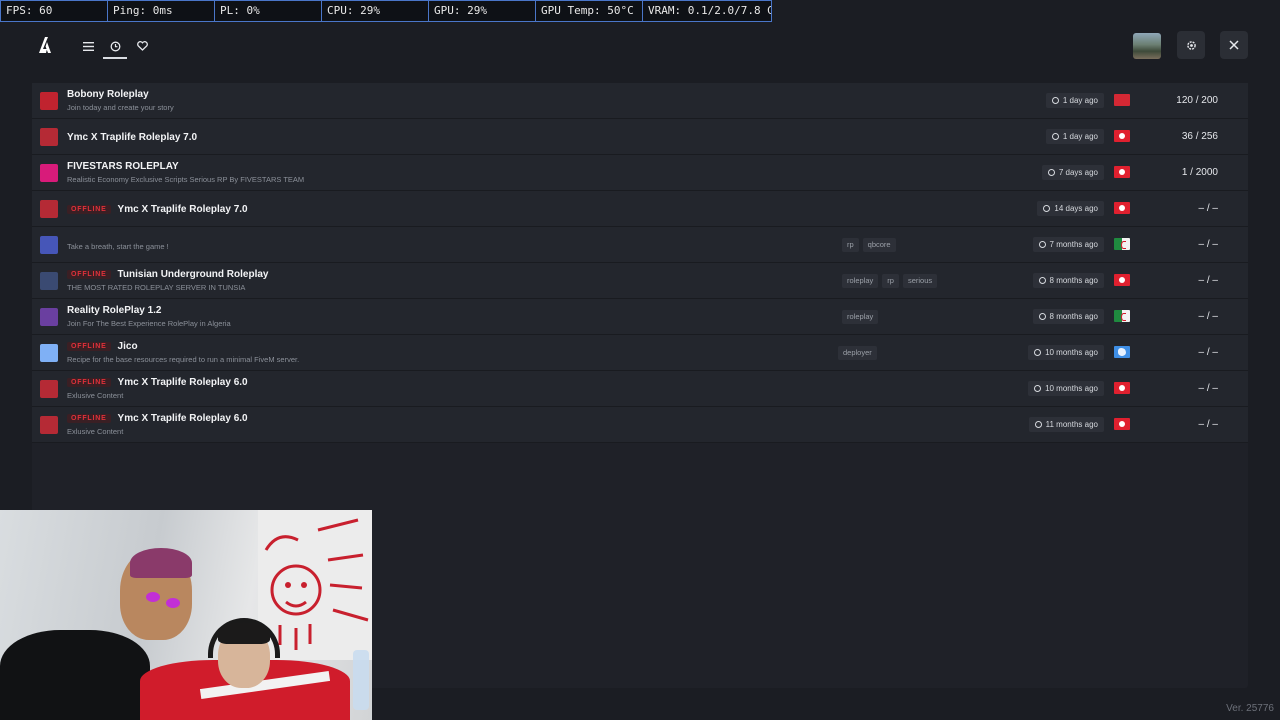  I want to click on webcam-overlay, so click(186, 615).